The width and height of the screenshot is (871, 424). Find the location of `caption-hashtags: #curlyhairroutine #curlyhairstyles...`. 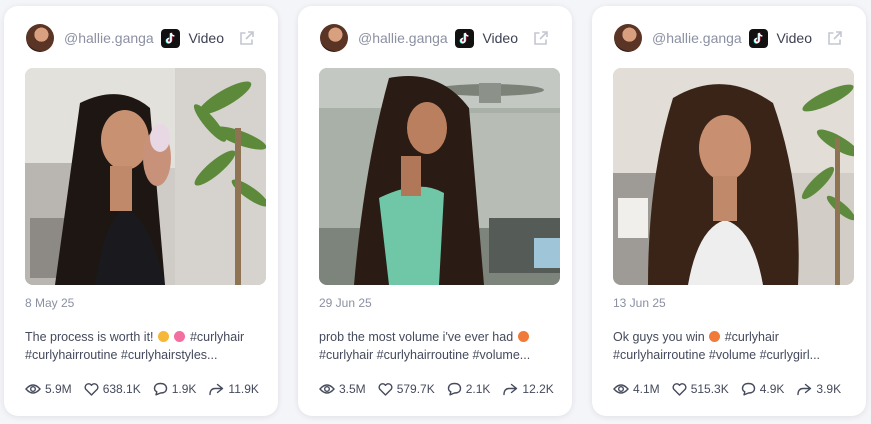

caption-hashtags: #curlyhairroutine #curlyhairstyles... is located at coordinates (121, 355).